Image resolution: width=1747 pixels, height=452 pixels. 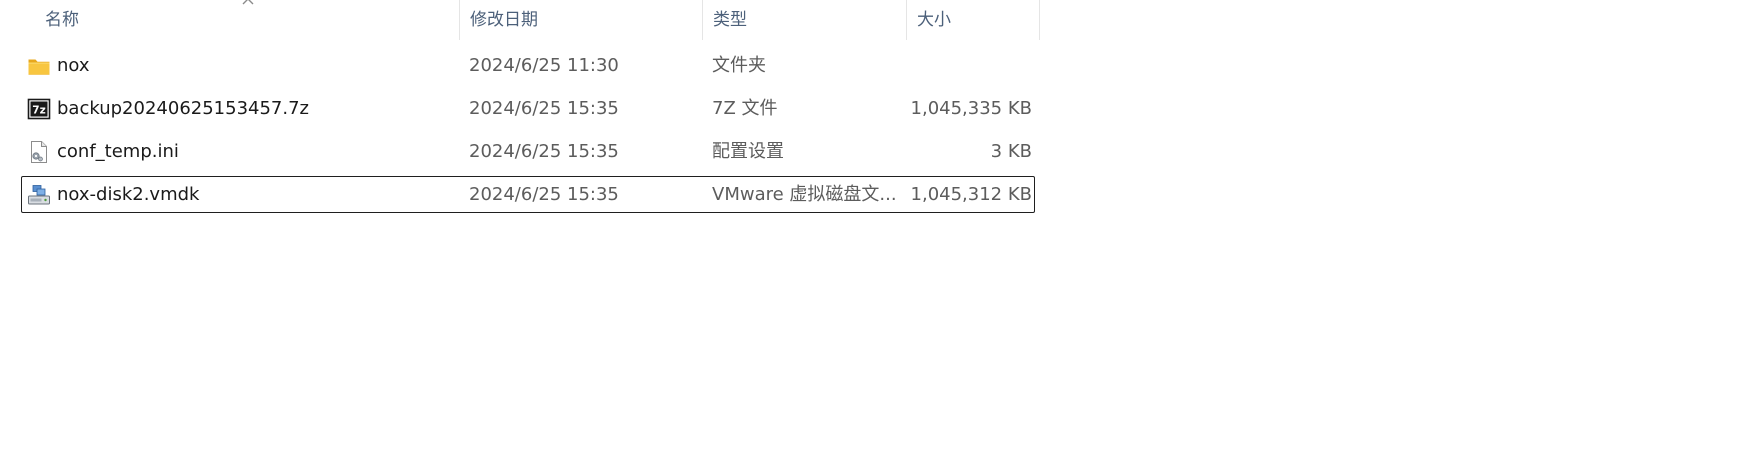 What do you see at coordinates (739, 65) in the screenshot?
I see `file-type: 文件夹` at bounding box center [739, 65].